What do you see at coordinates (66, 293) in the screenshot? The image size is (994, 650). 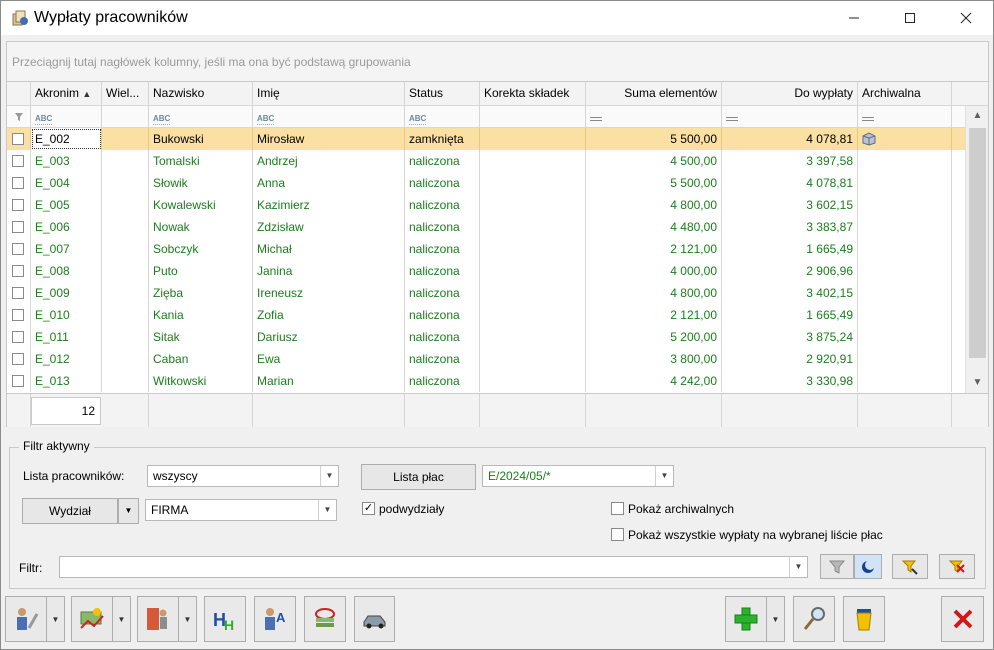 I see `cell-akronim: E_009` at bounding box center [66, 293].